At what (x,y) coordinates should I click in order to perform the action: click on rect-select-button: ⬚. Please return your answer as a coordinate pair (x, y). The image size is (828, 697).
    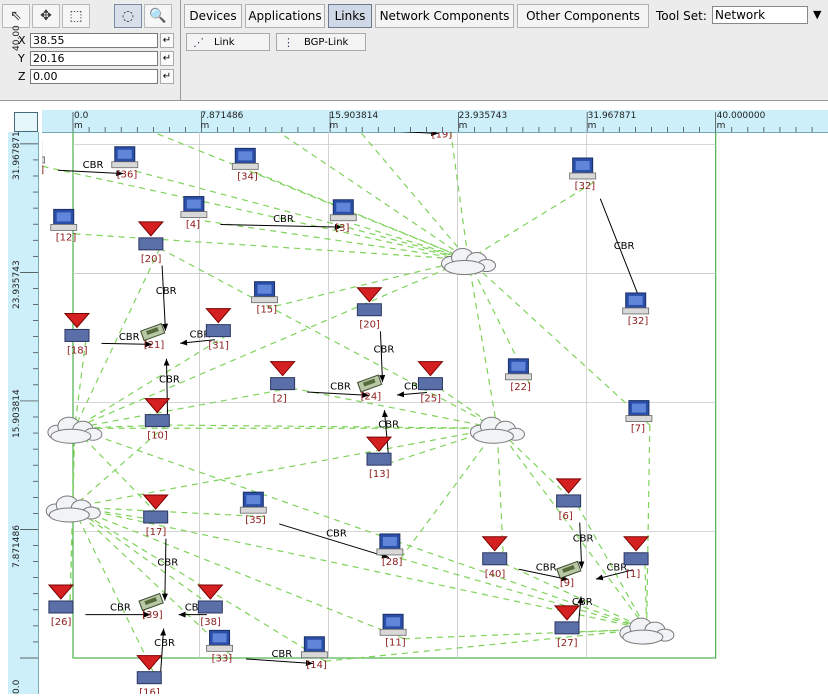
    Looking at the image, I should click on (76, 16).